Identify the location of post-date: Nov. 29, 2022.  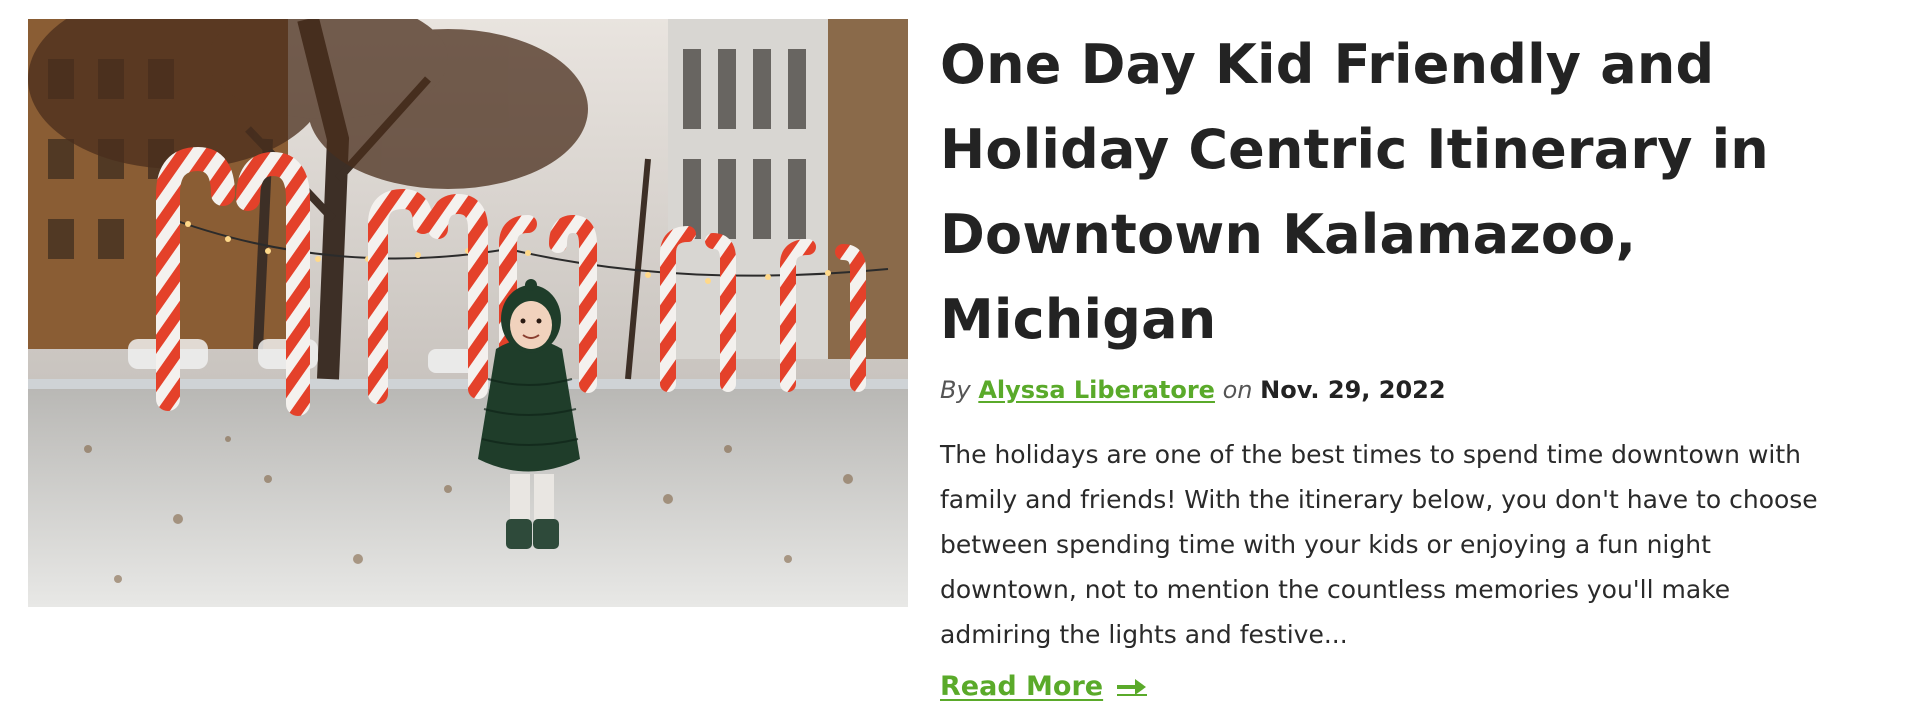
(1353, 390).